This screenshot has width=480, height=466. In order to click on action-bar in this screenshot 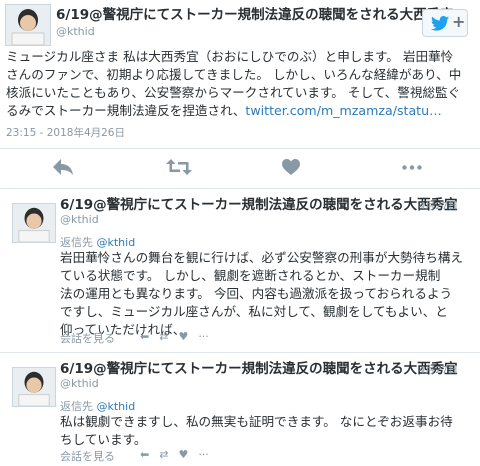, I will do `click(240, 168)`.